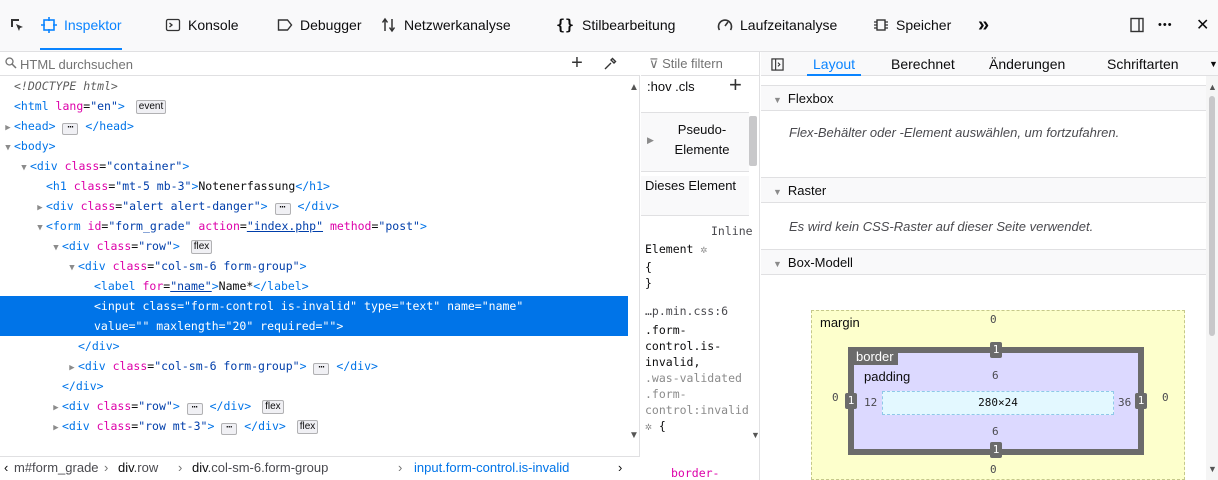  Describe the element at coordinates (753, 141) in the screenshot. I see `rules-scrollbar-thumb` at that location.